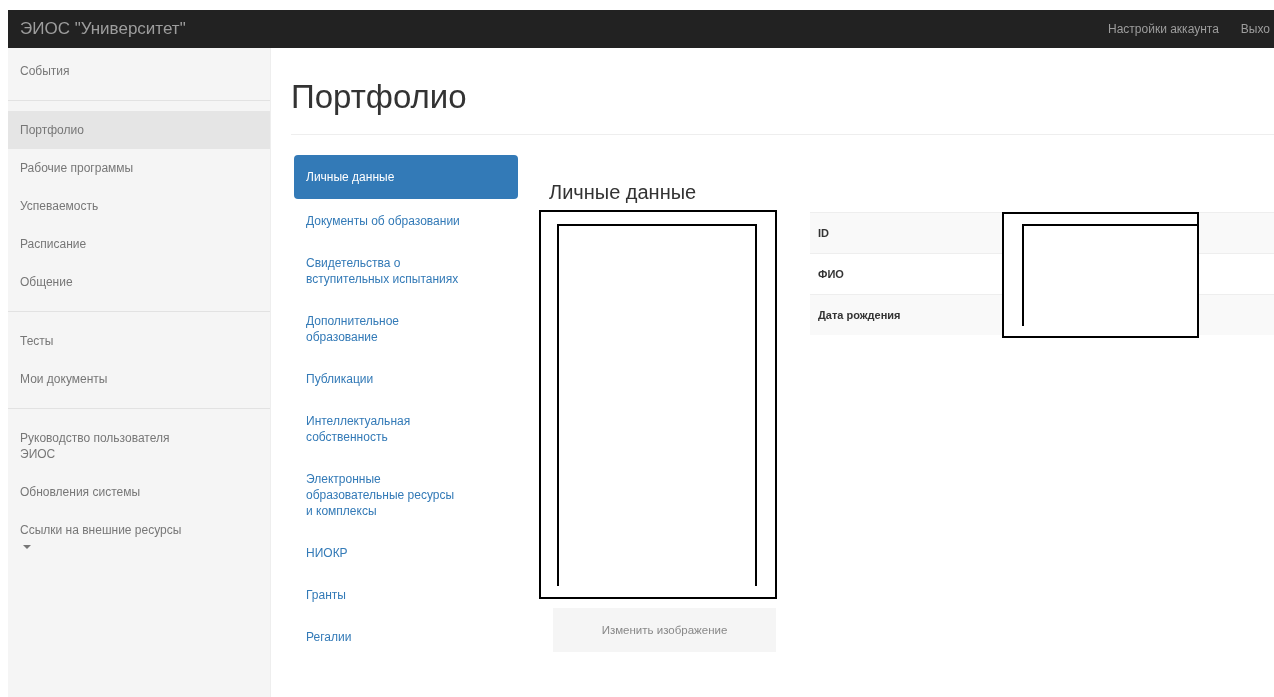 This screenshot has width=1274, height=697. I want to click on portfolio-tab: Документы об образовании, so click(406, 221).